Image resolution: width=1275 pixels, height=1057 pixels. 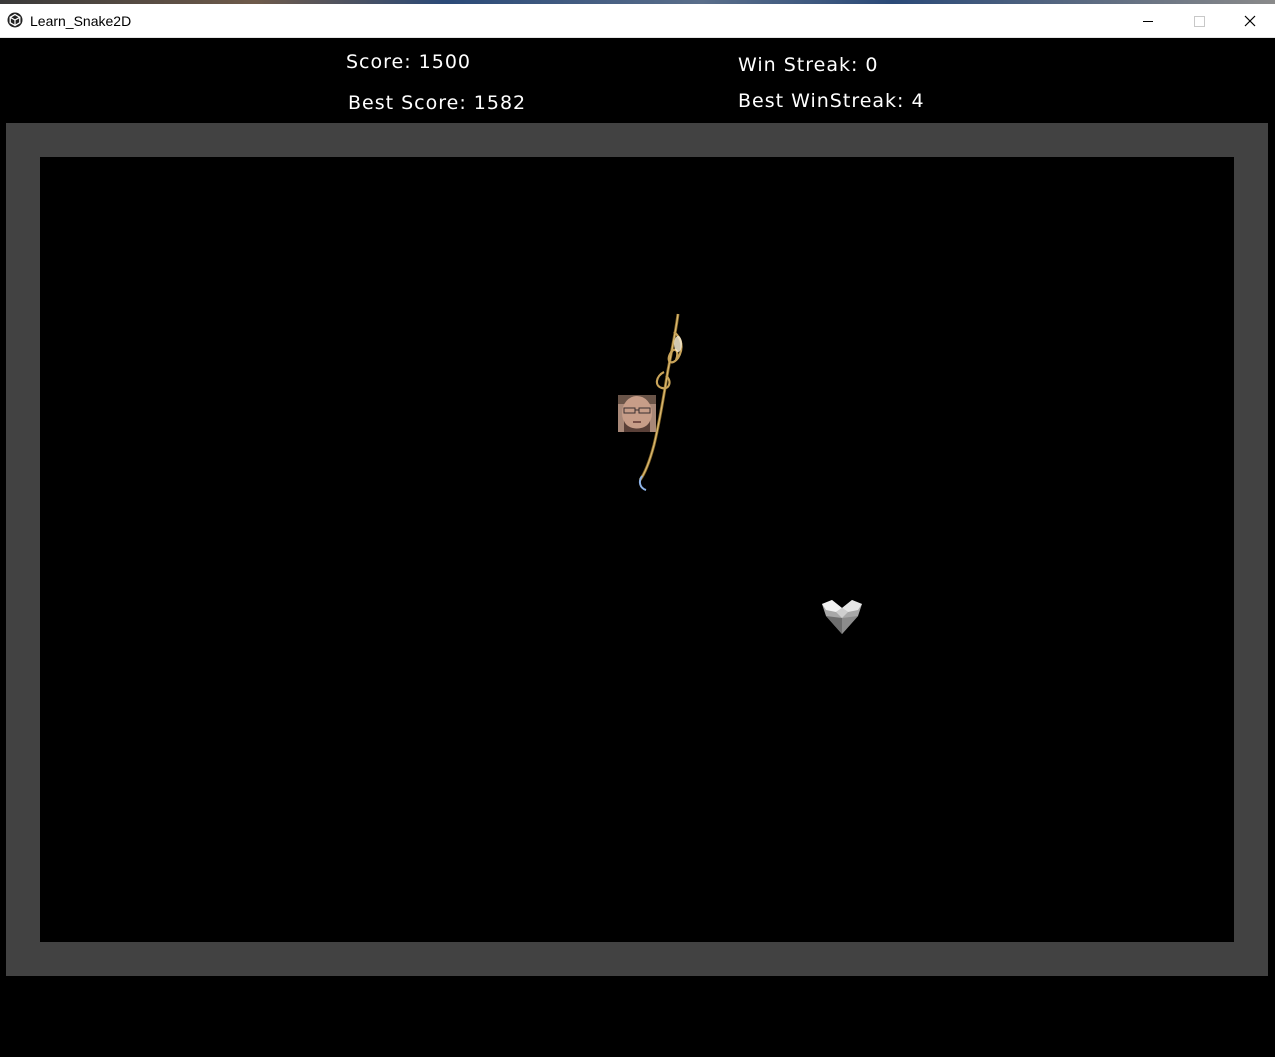 I want to click on best-winstreak-label: Best WinStreak: 4, so click(x=831, y=101).